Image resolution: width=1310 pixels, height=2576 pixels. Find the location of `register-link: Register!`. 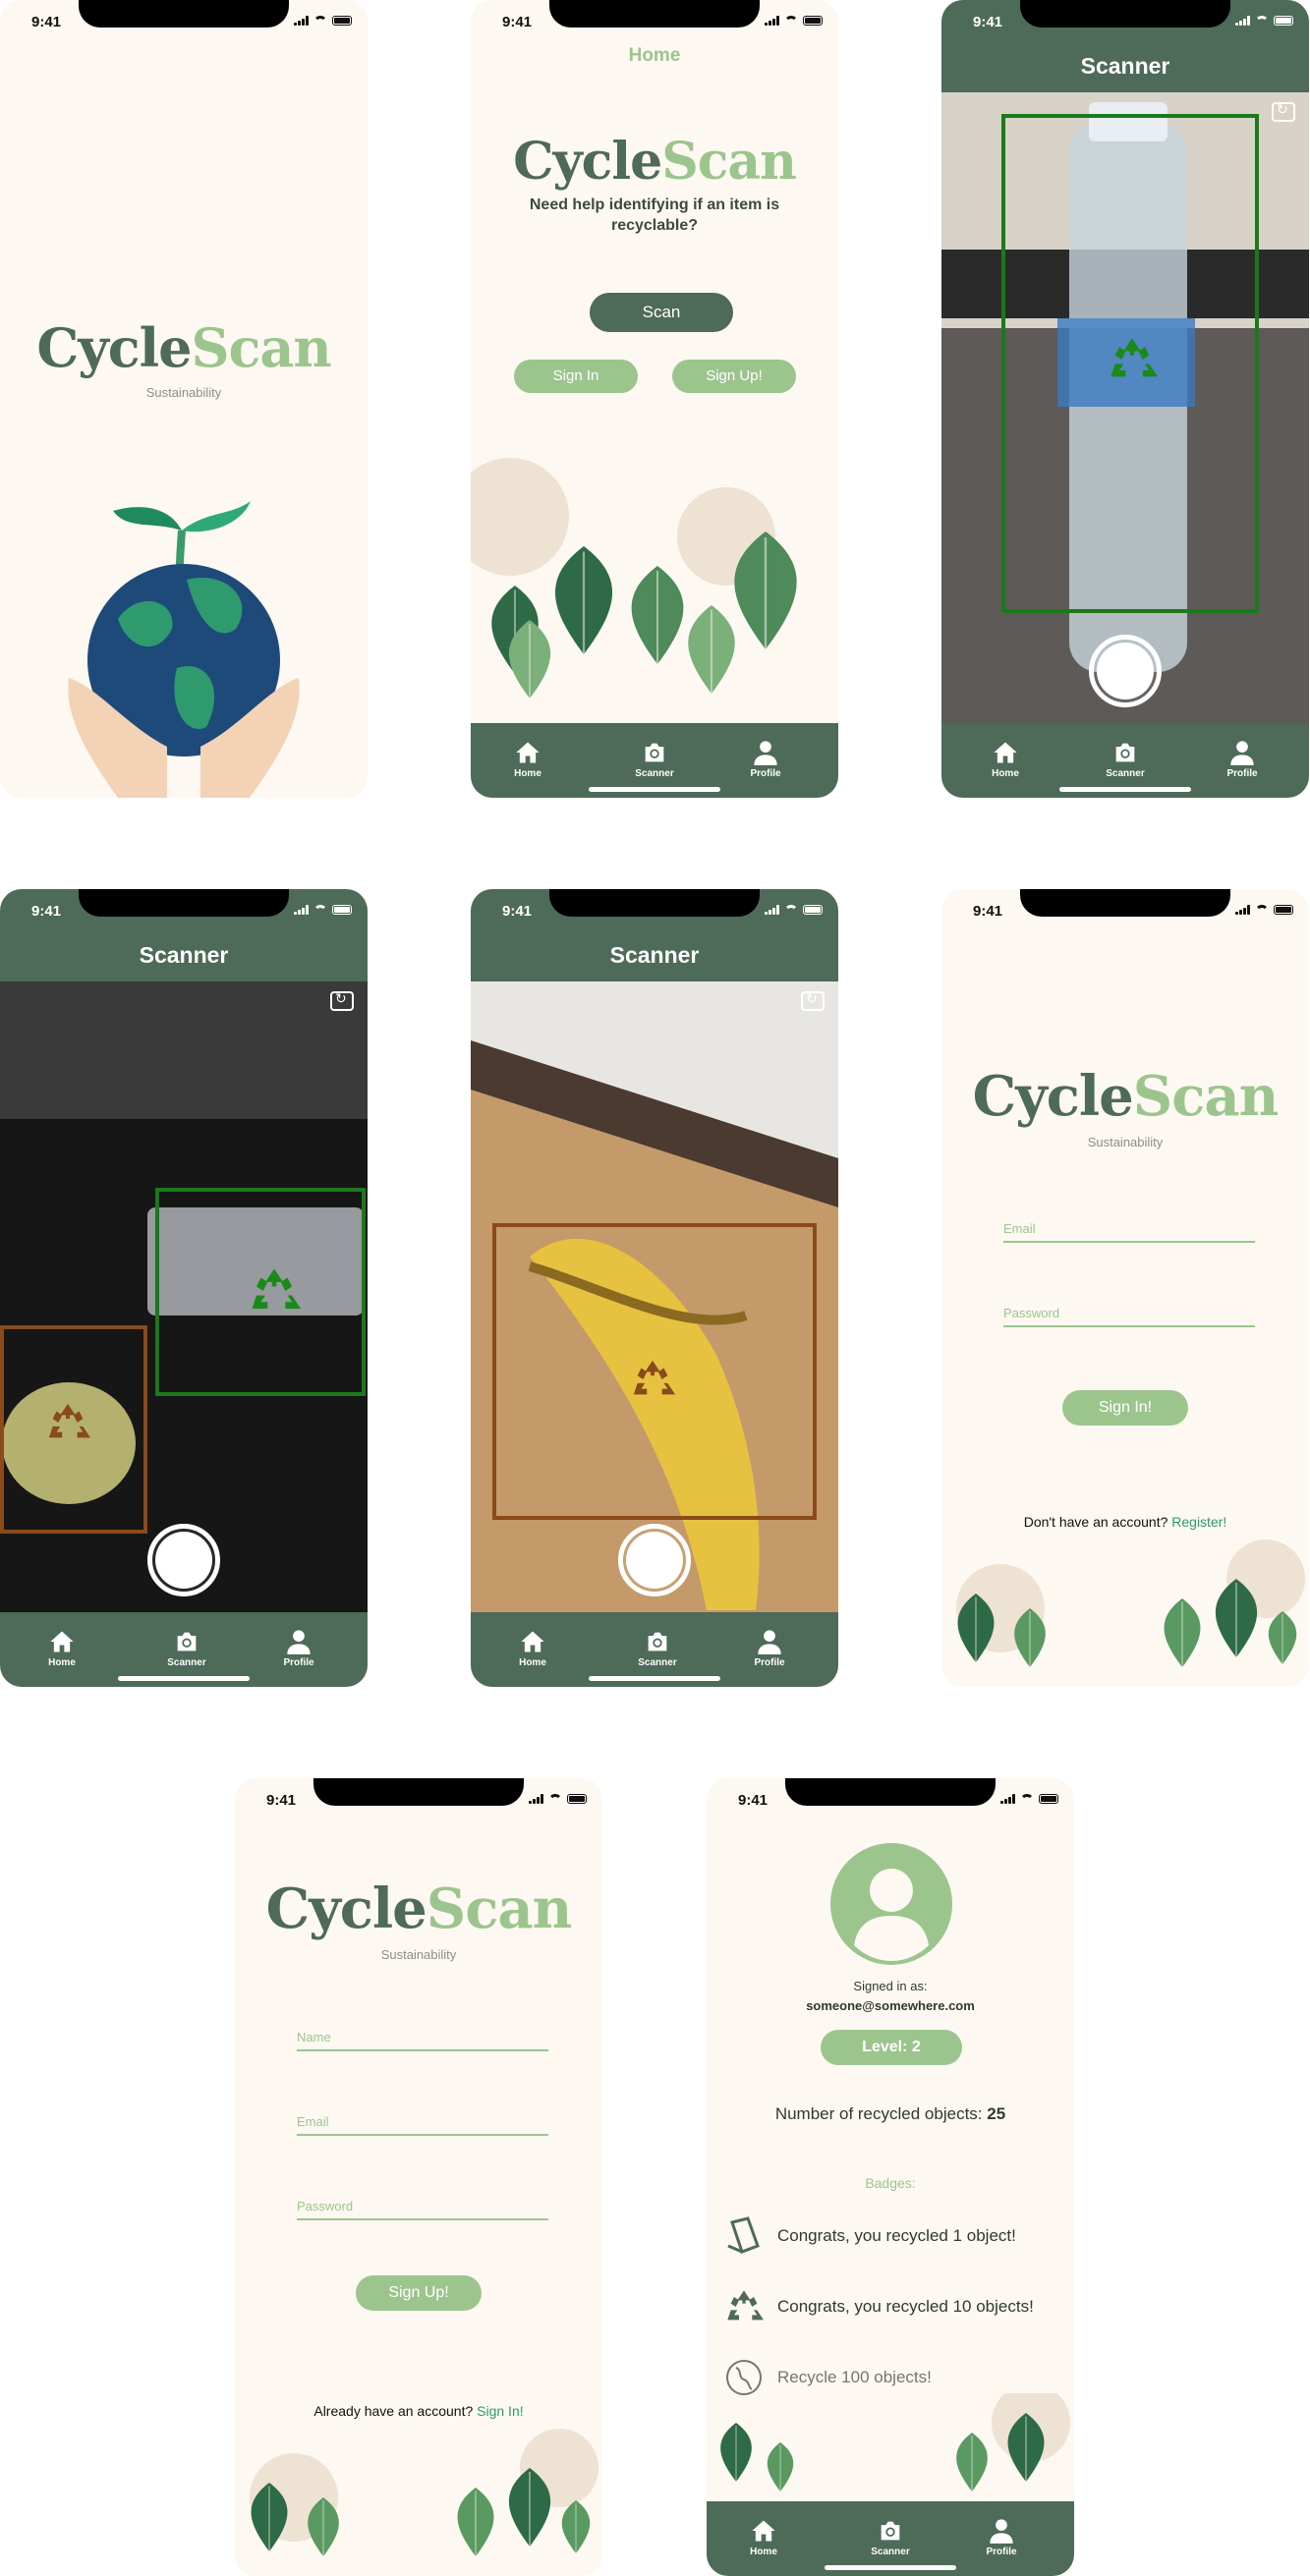

register-link: Register! is located at coordinates (1198, 1522).